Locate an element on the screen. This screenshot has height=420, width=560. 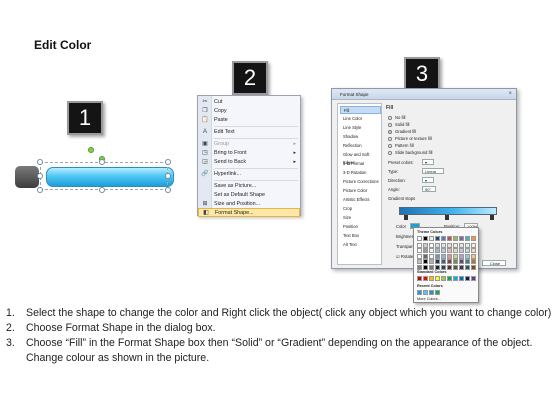
direction-dropdown: ▾ is located at coordinates (428, 180).